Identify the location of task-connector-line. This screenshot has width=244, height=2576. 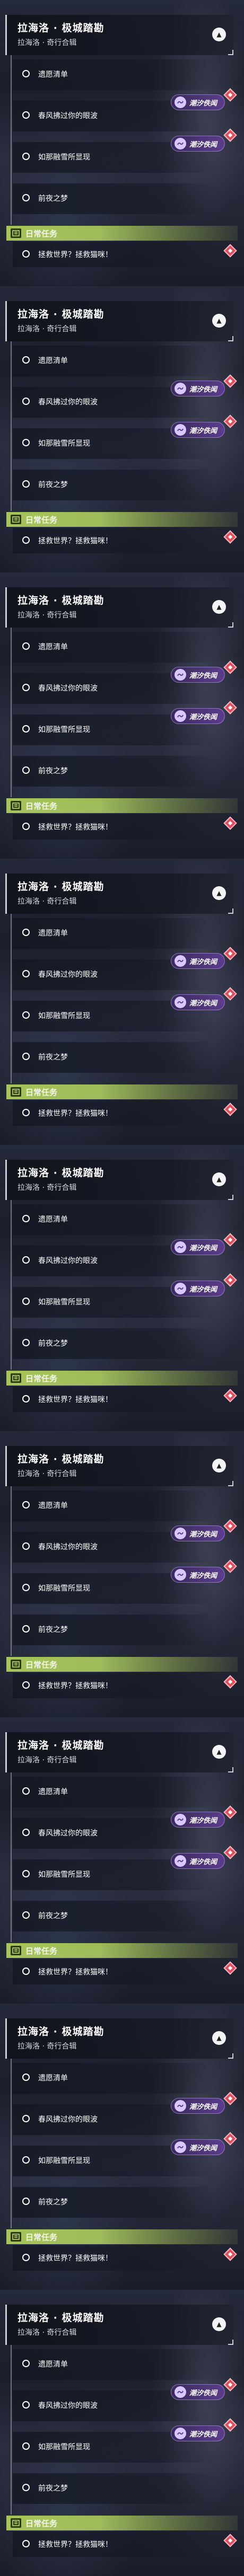
(11, 712).